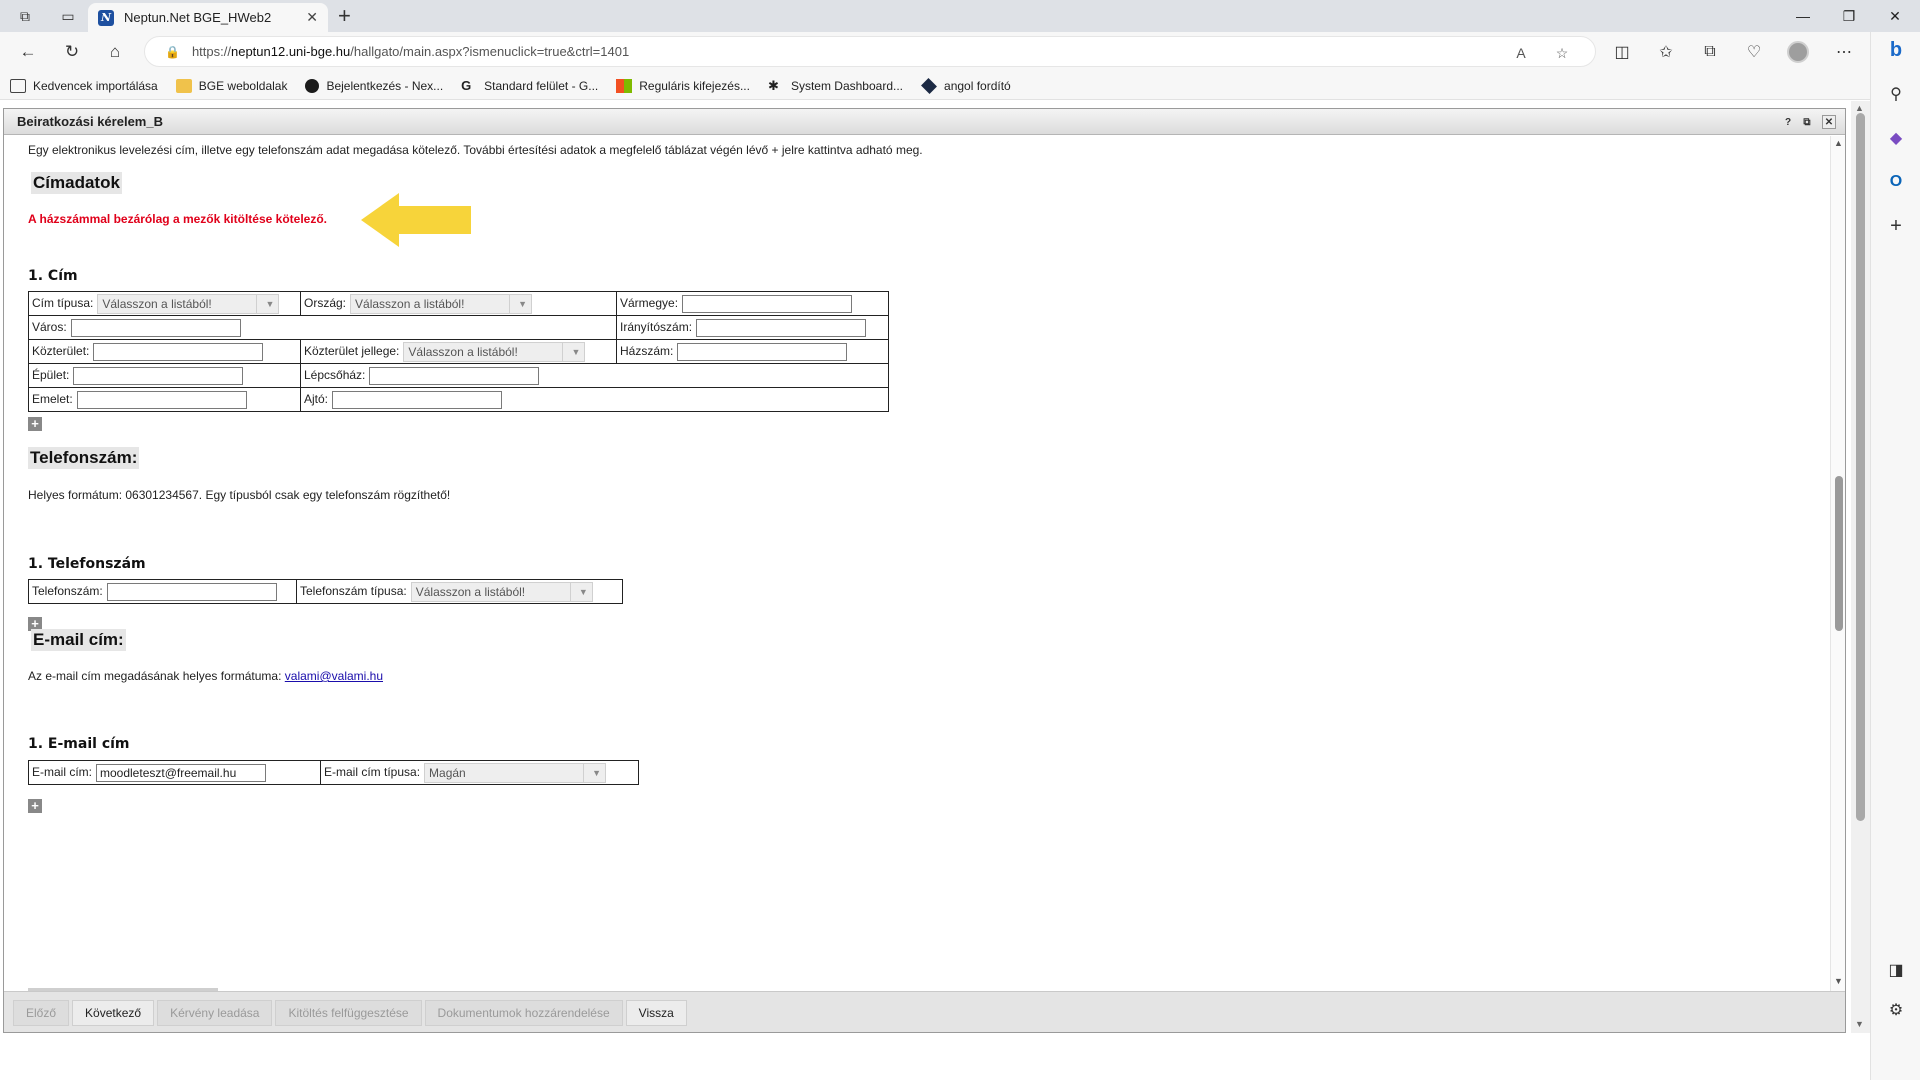 This screenshot has width=1920, height=1080. I want to click on search-icon: ⚲, so click(1896, 94).